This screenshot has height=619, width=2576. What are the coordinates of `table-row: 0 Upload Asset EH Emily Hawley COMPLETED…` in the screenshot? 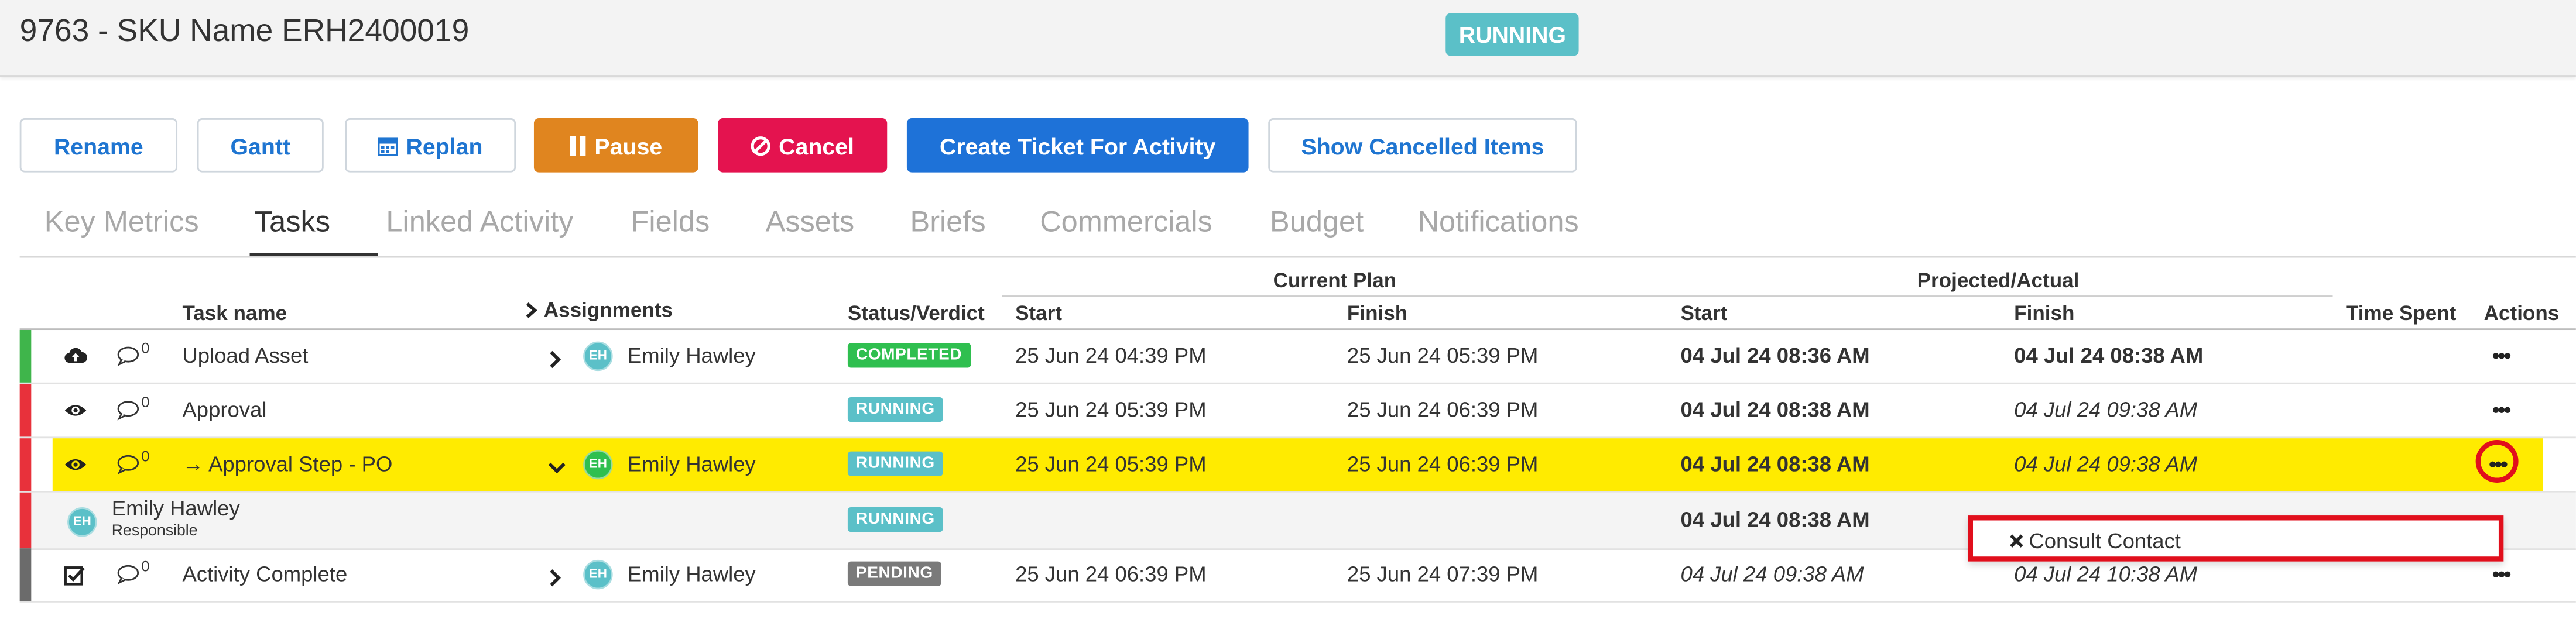 It's located at (1297, 357).